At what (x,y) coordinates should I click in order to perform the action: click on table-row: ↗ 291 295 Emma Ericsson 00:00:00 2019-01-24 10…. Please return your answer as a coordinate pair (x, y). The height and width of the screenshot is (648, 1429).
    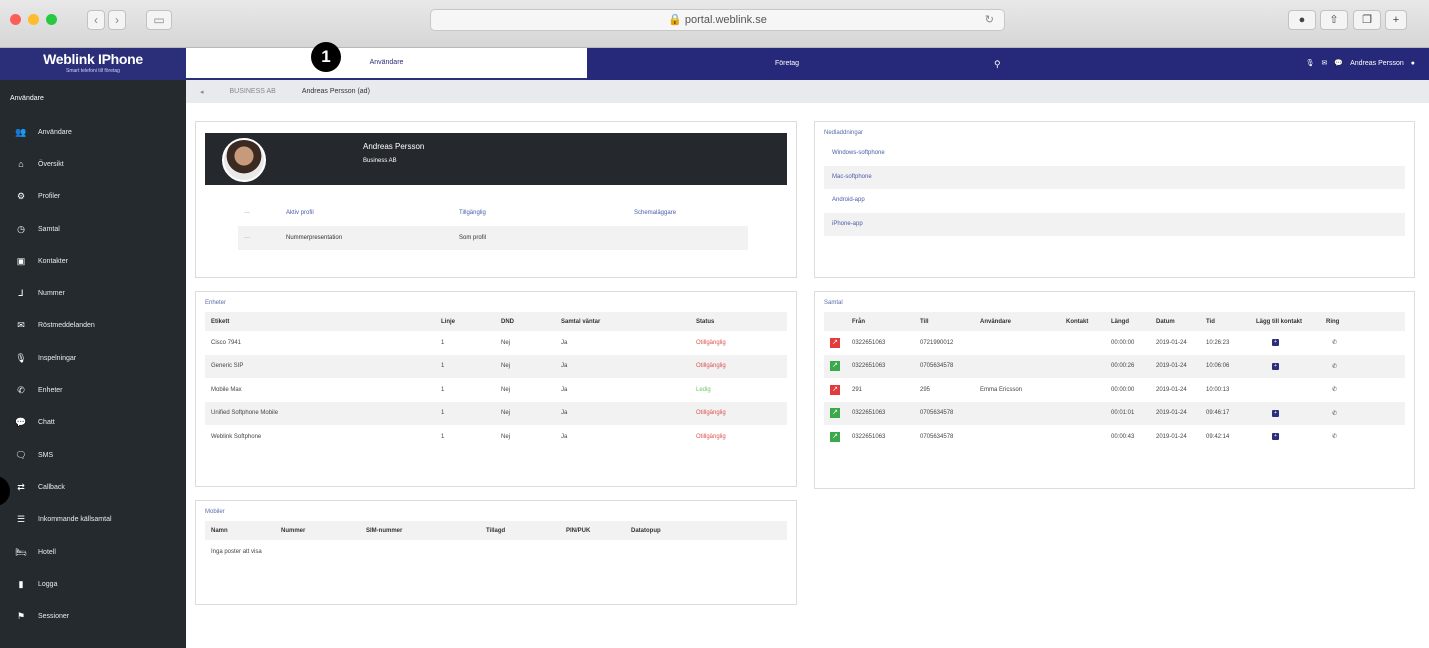
    Looking at the image, I should click on (1114, 390).